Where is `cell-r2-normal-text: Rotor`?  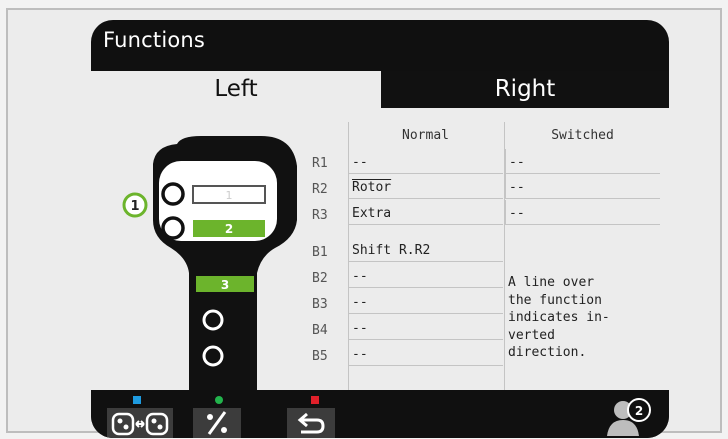
cell-r2-normal-text: Rotor is located at coordinates (372, 187).